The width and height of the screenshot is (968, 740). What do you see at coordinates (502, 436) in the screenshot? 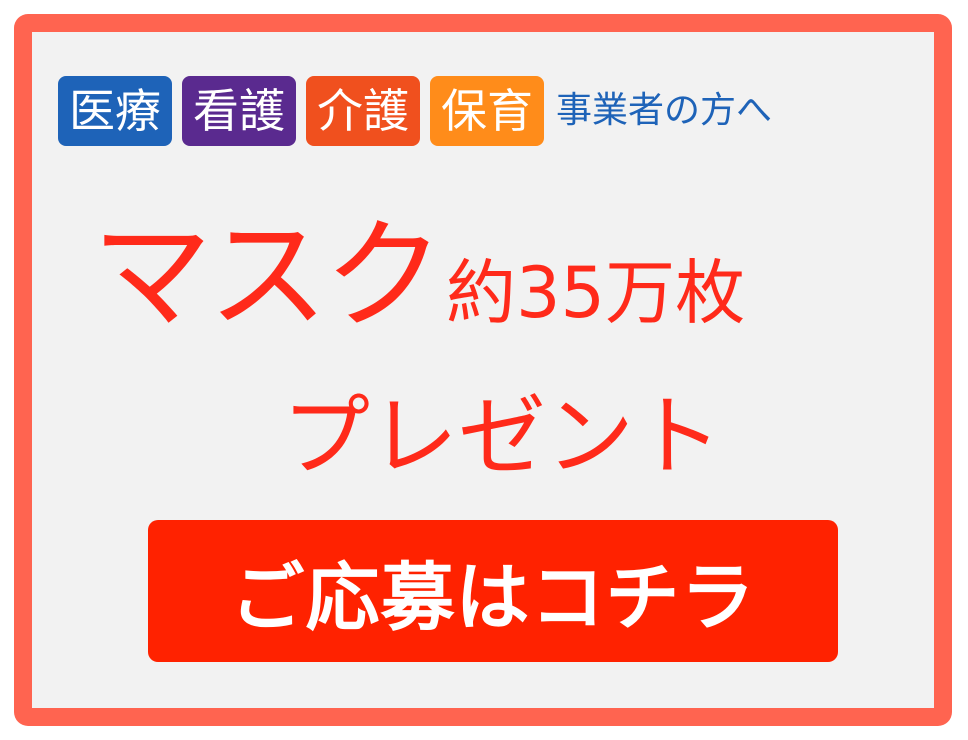
I see `headline-present: プレゼント` at bounding box center [502, 436].